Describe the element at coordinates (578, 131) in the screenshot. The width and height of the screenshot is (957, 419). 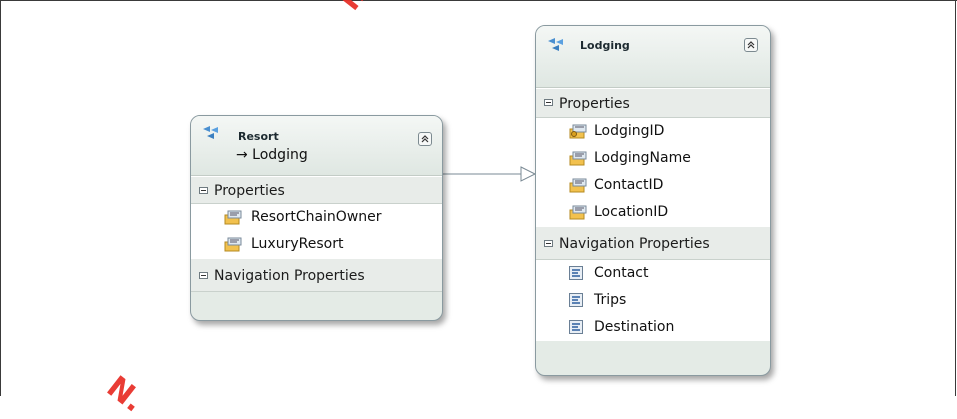
I see `key-property-icon` at that location.